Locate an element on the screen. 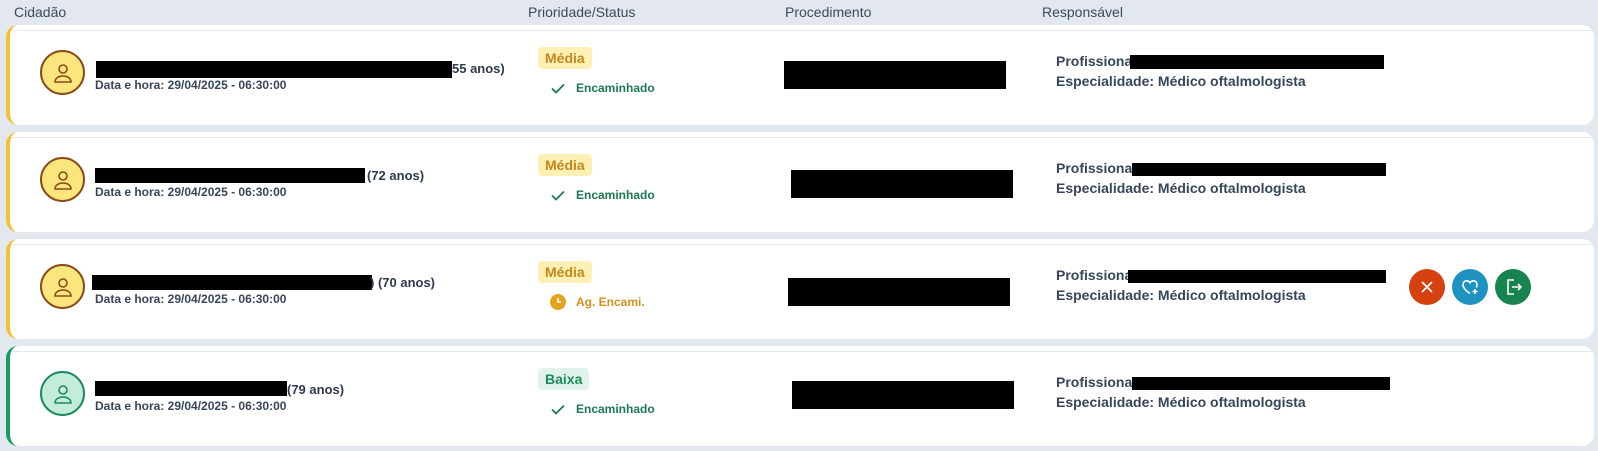  citizen-age: (79 anos) is located at coordinates (316, 389).